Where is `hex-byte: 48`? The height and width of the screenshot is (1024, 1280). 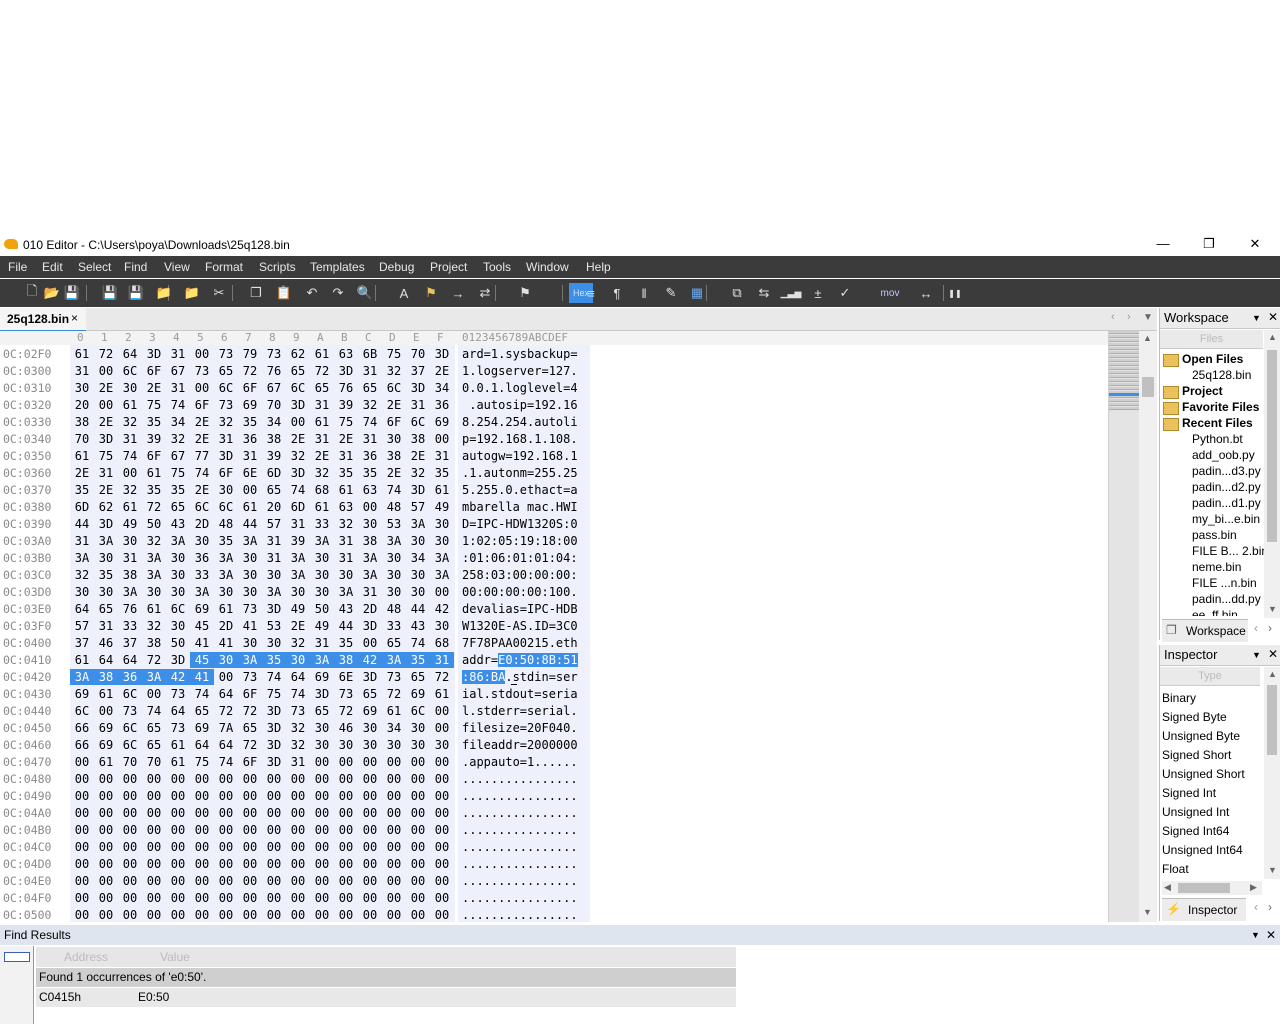
hex-byte: 48 is located at coordinates (394, 507).